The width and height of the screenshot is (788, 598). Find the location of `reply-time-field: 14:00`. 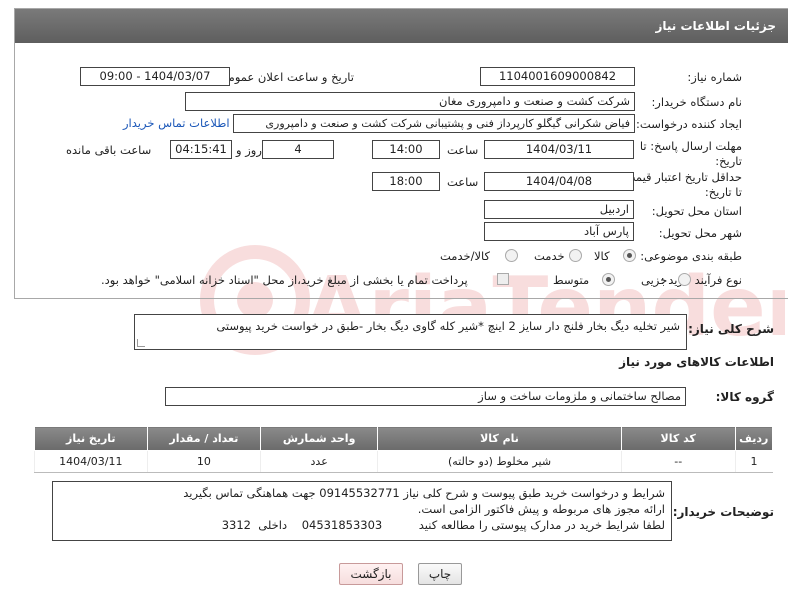

reply-time-field: 14:00 is located at coordinates (406, 149).